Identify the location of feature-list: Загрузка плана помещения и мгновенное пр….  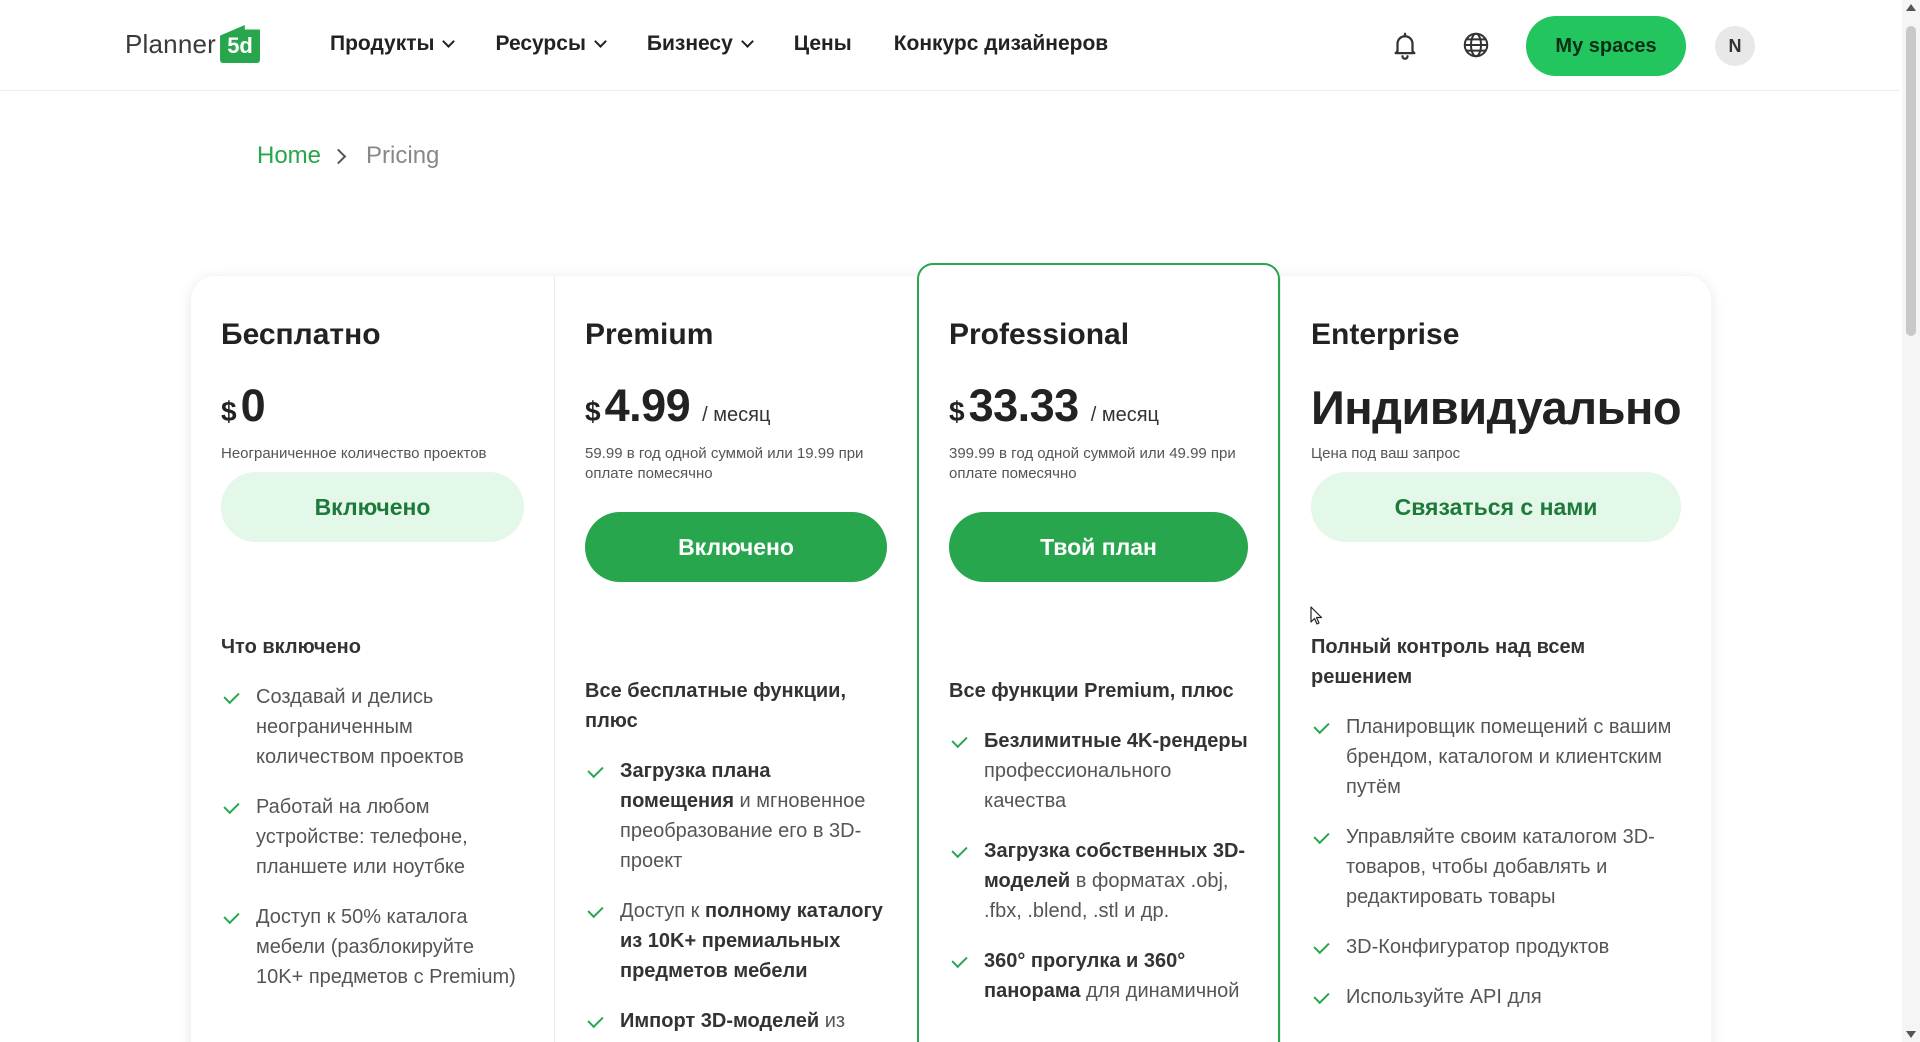
(736, 896).